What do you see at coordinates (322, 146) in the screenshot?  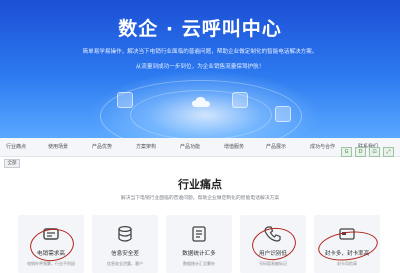 I see `nav-item-cases: 成功与合作` at bounding box center [322, 146].